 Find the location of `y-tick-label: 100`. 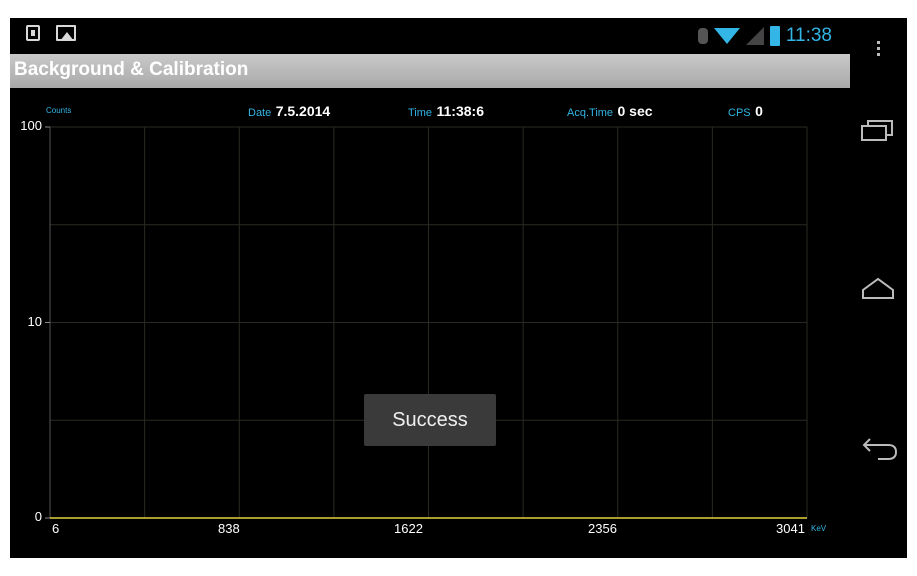

y-tick-label: 100 is located at coordinates (31, 125).